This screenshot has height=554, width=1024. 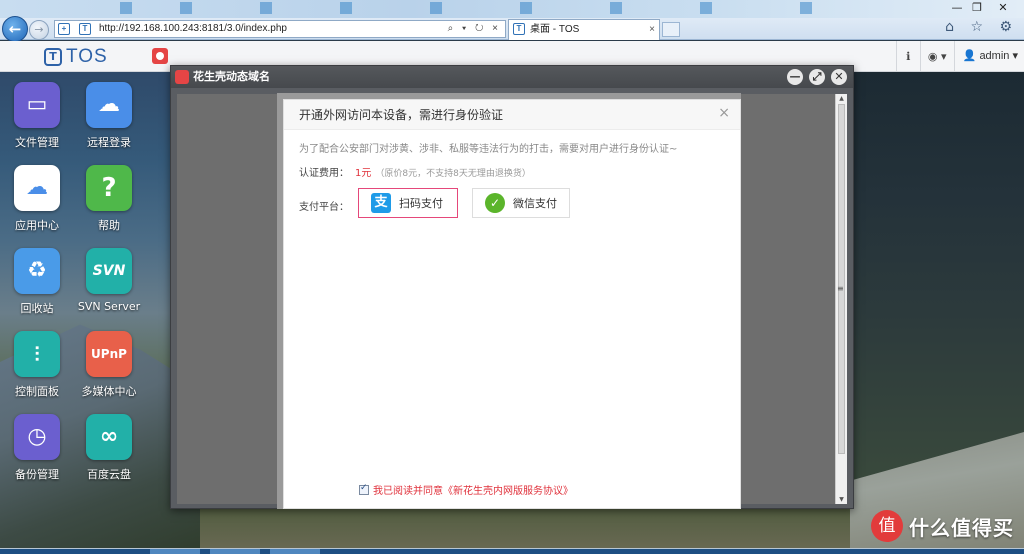 I want to click on desktop-icon-label: 帮助, so click(x=109, y=225).